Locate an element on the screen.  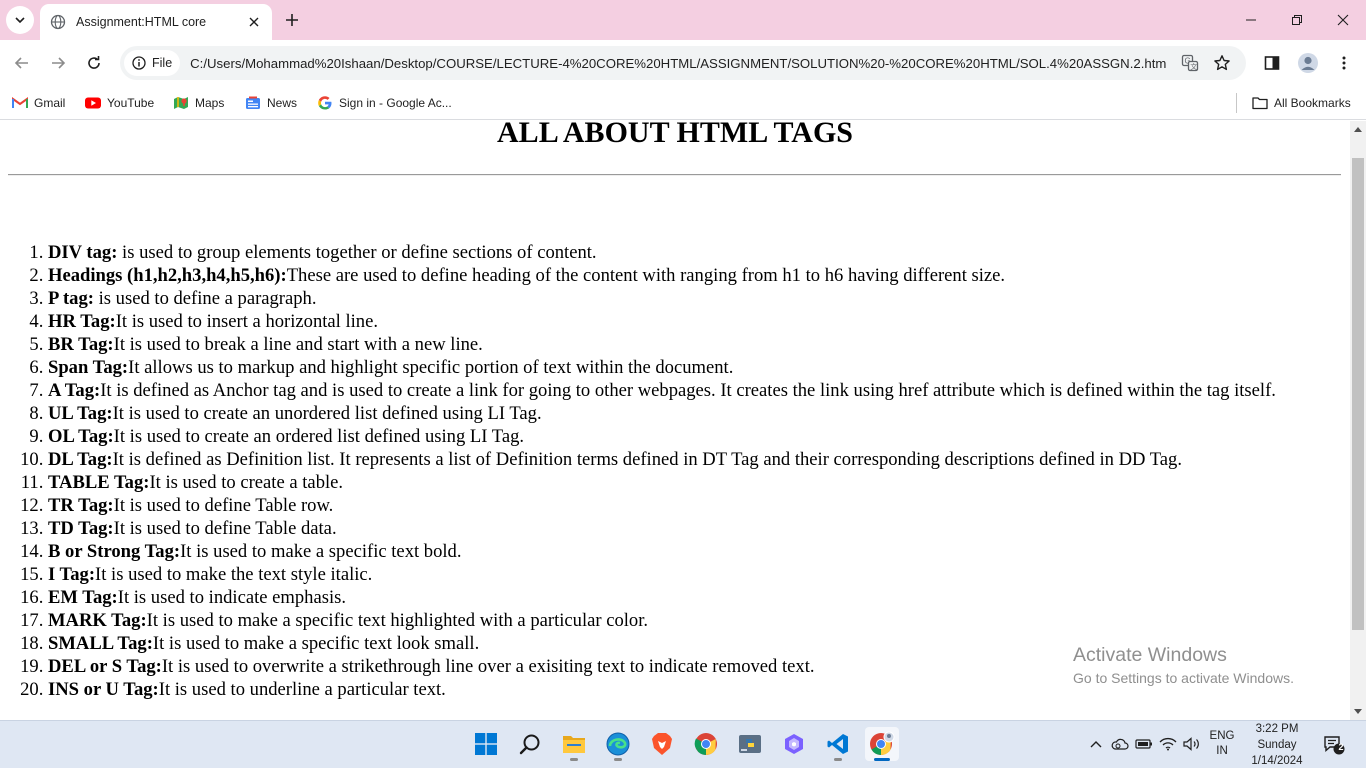
tag-name: HR Tag: is located at coordinates (82, 321).